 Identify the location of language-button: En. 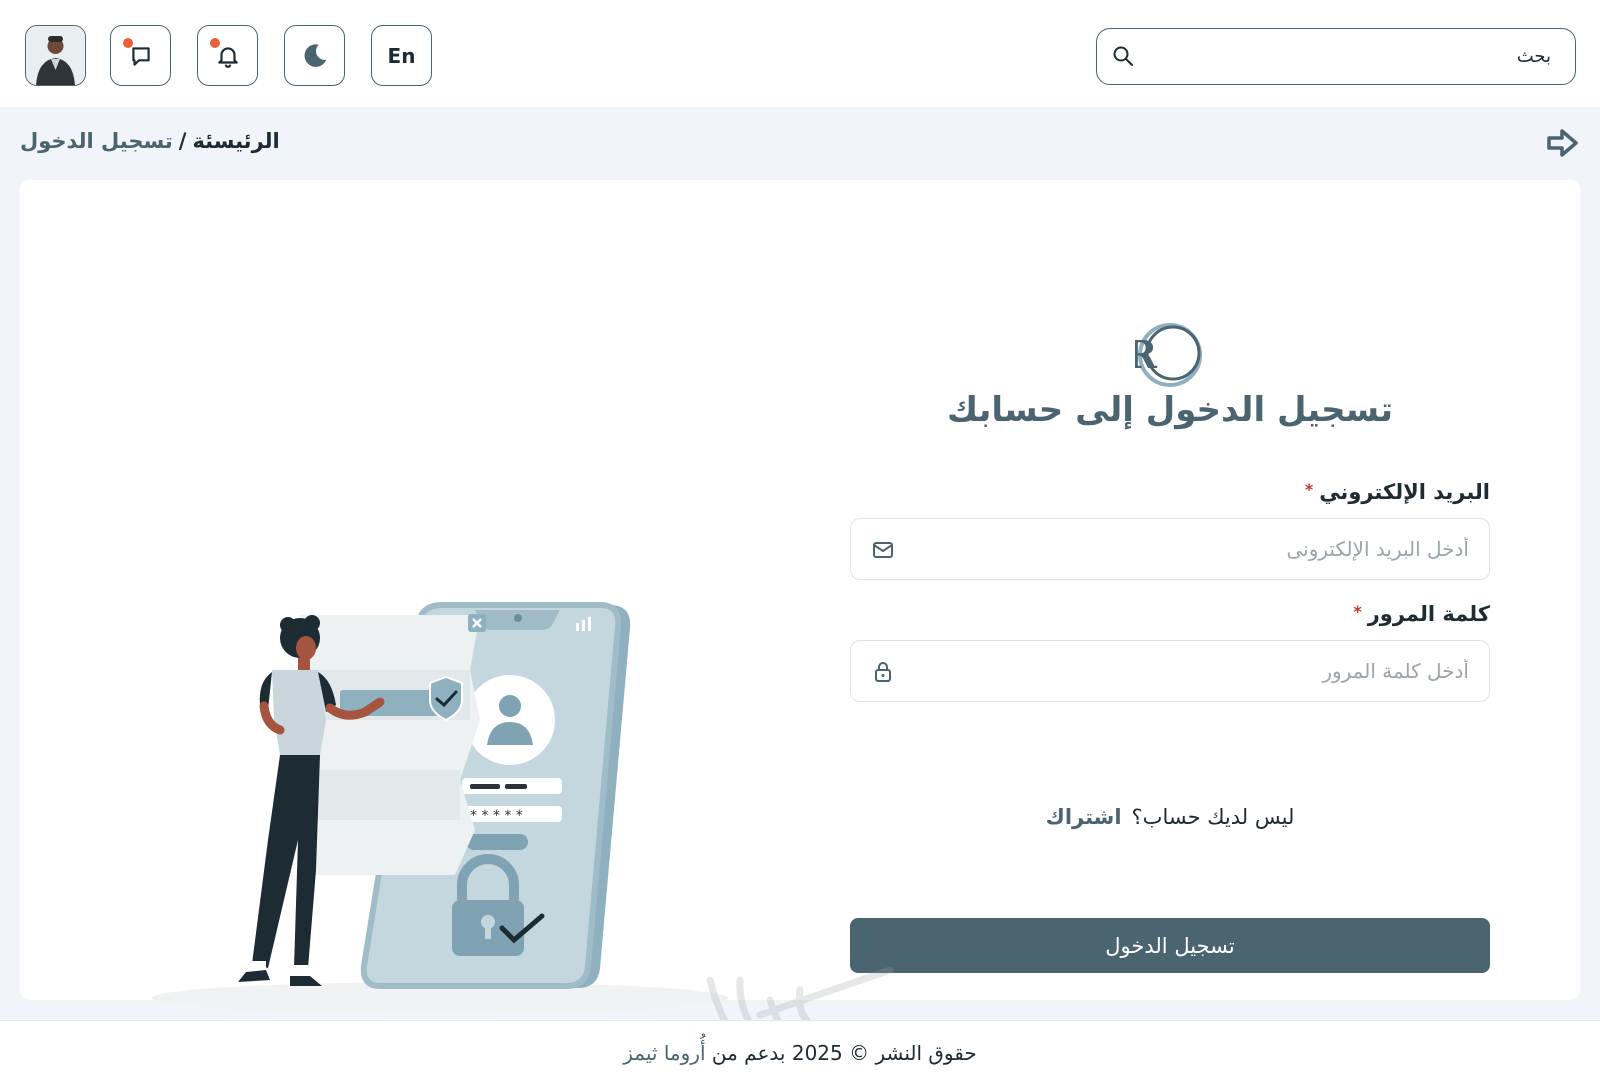
(401, 55).